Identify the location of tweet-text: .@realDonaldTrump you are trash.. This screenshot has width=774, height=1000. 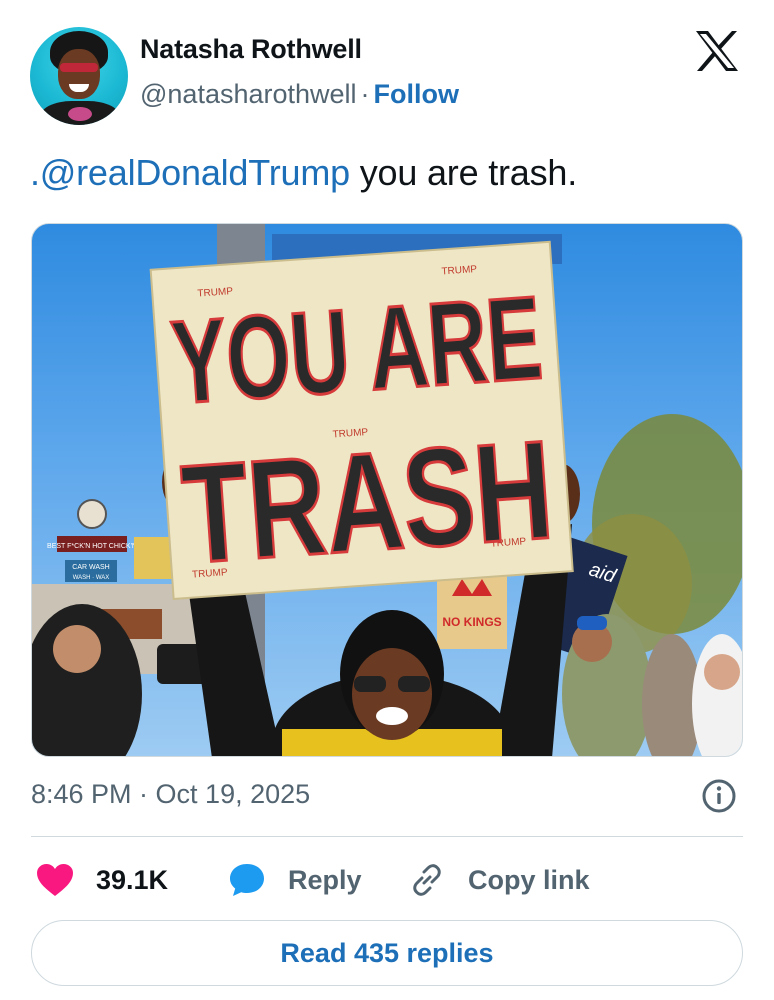
(303, 173).